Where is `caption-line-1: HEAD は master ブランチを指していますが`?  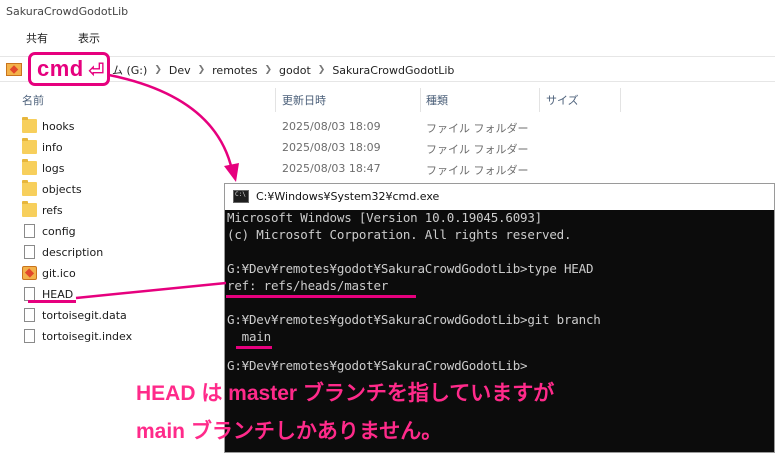
caption-line-1: HEAD は master ブランチを指していますが is located at coordinates (345, 393).